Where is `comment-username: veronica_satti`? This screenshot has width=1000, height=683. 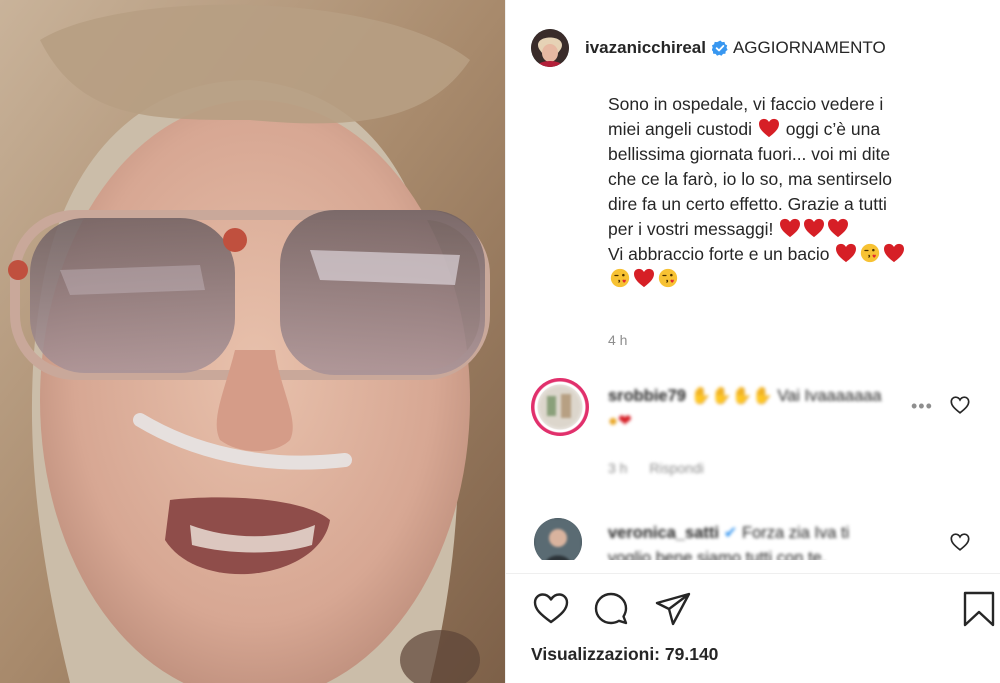
comment-username: veronica_satti is located at coordinates (663, 533).